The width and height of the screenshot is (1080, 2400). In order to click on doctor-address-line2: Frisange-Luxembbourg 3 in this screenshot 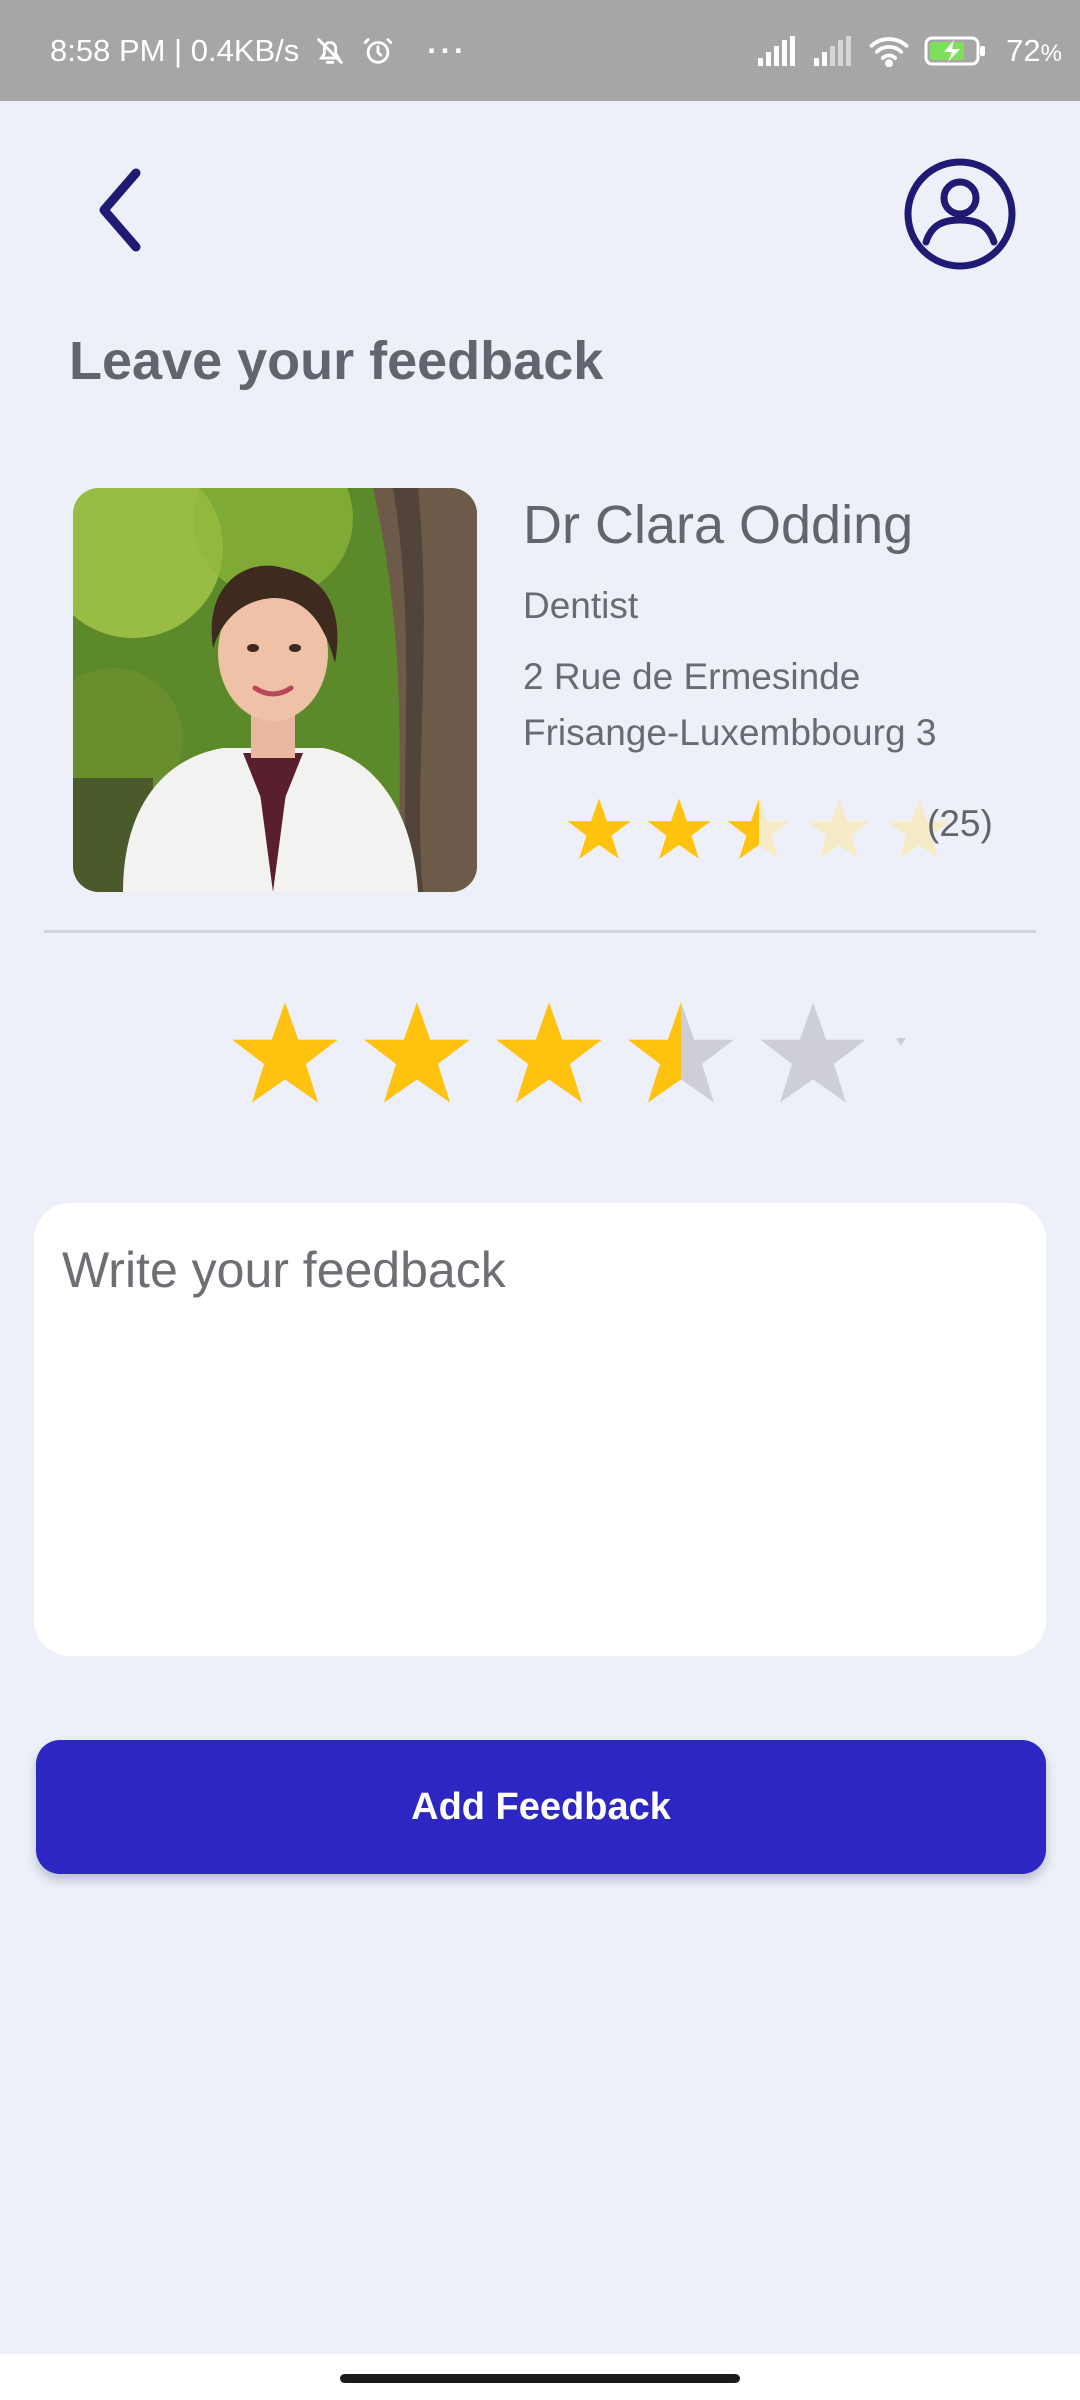, I will do `click(730, 732)`.